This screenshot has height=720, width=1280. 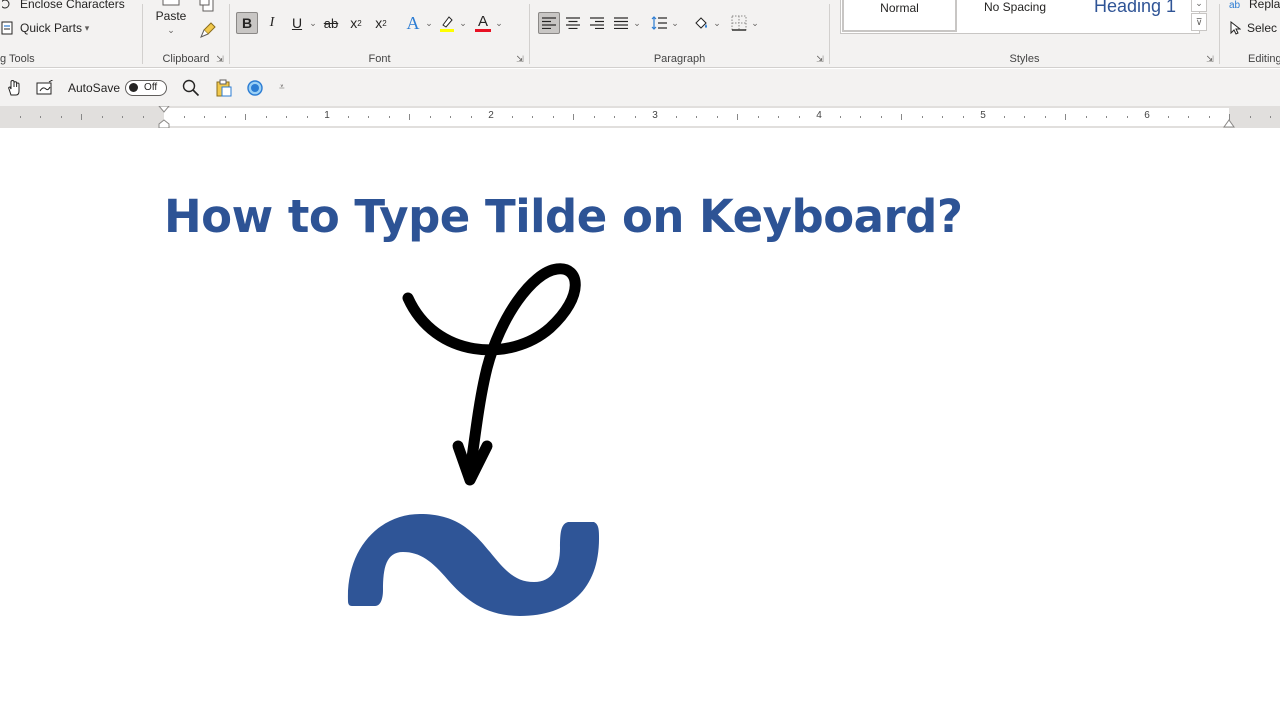 What do you see at coordinates (1015, 16) in the screenshot?
I see `style-no-spacing: No Spacing` at bounding box center [1015, 16].